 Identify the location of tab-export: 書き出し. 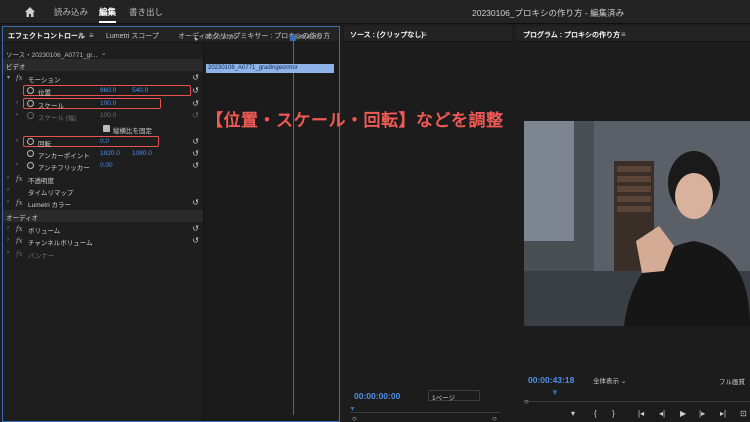
(146, 12).